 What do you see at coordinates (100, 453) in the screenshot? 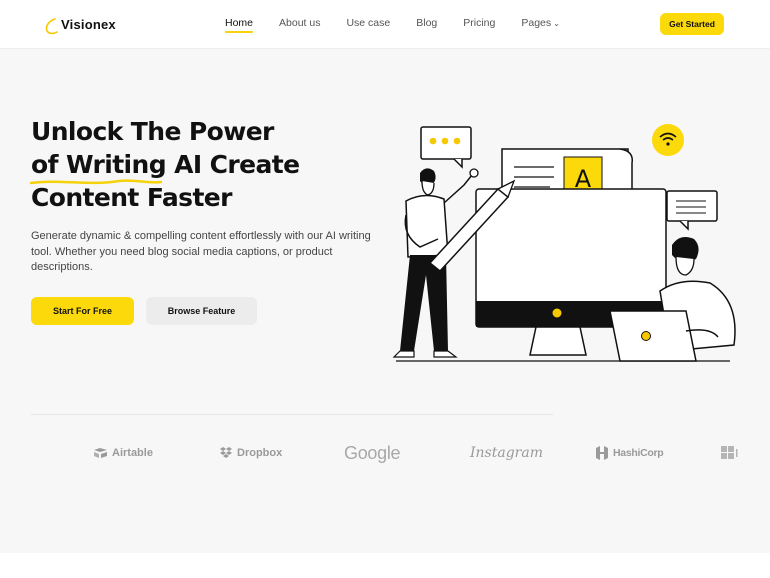
I see `airtable-icon` at bounding box center [100, 453].